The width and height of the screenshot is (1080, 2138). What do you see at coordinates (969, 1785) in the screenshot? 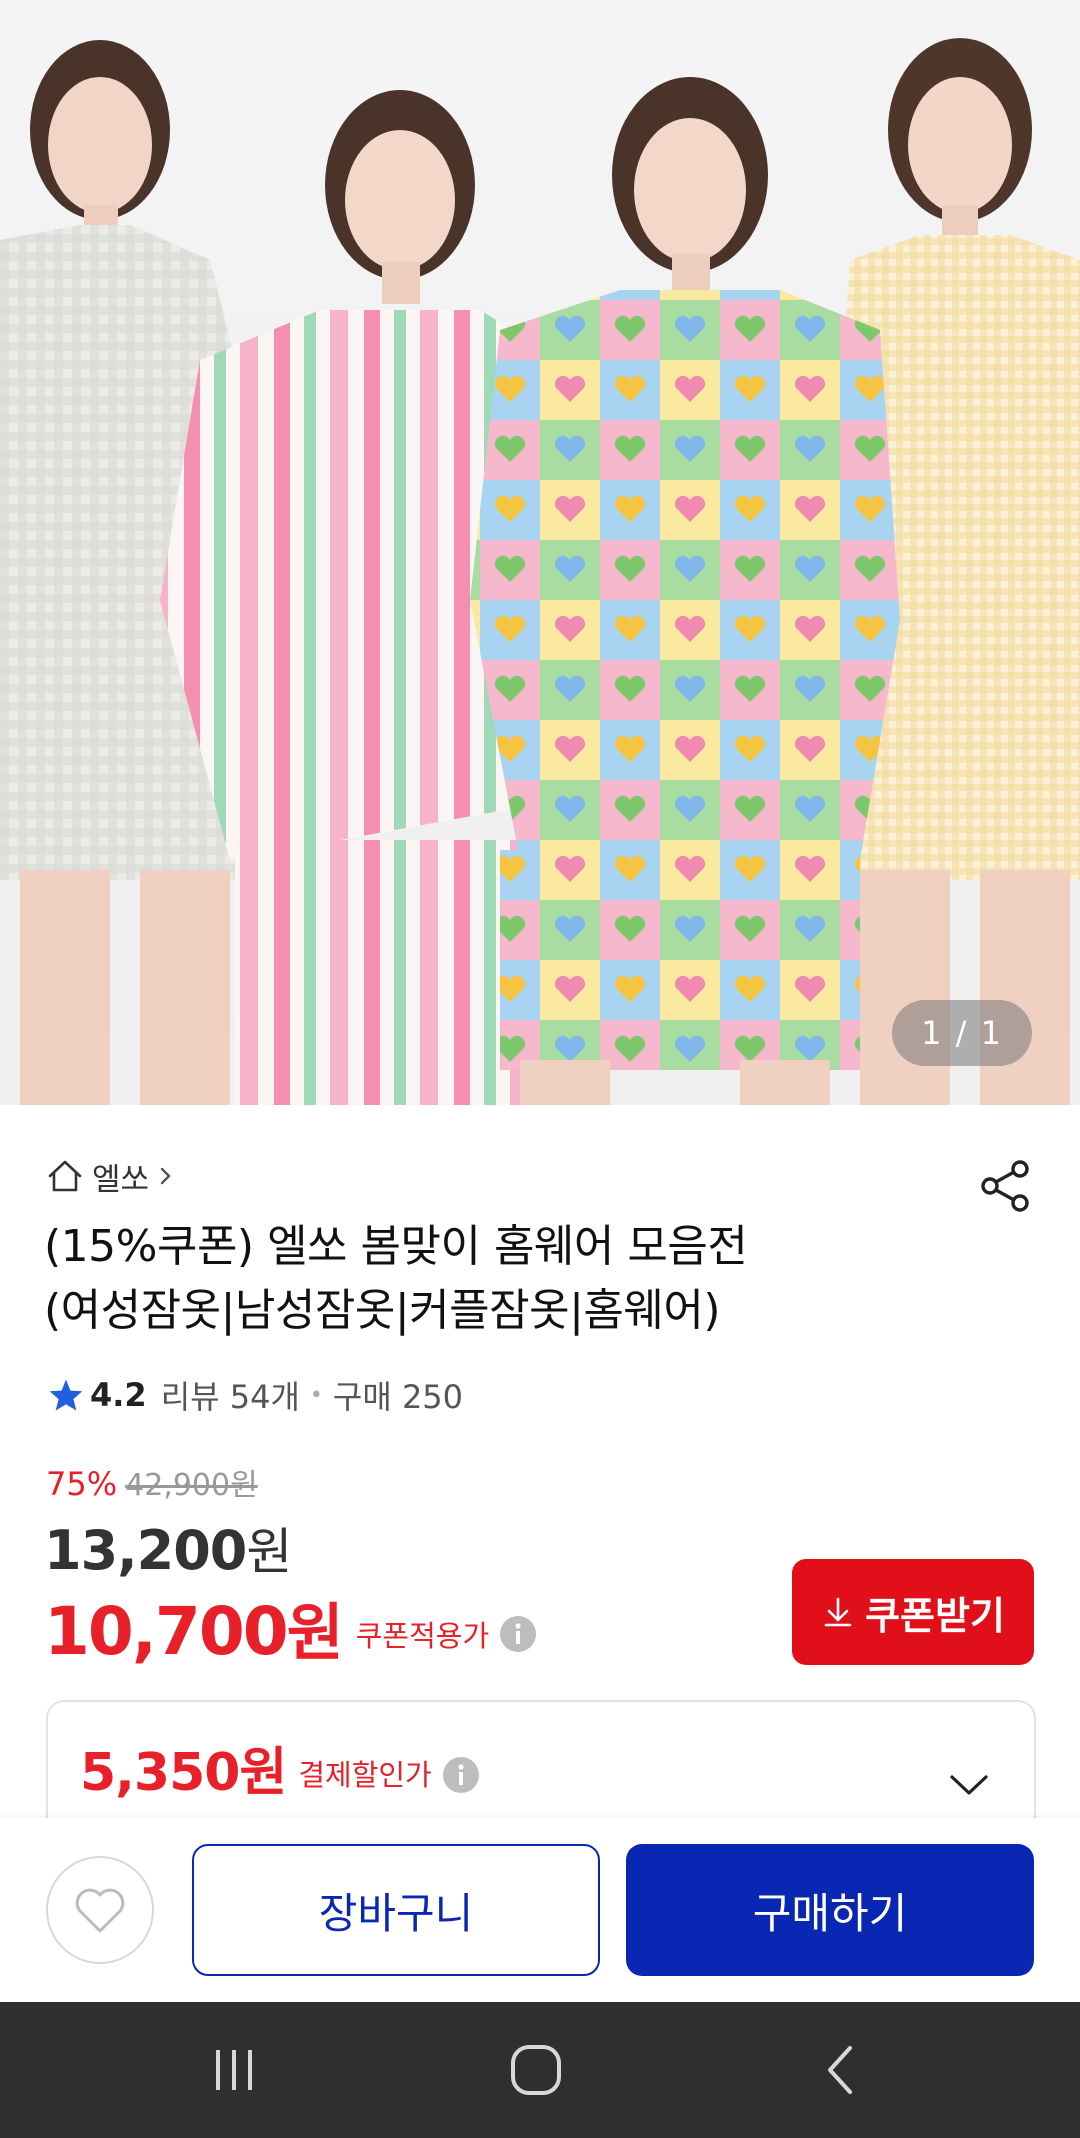
I see `chevron-down-icon` at bounding box center [969, 1785].